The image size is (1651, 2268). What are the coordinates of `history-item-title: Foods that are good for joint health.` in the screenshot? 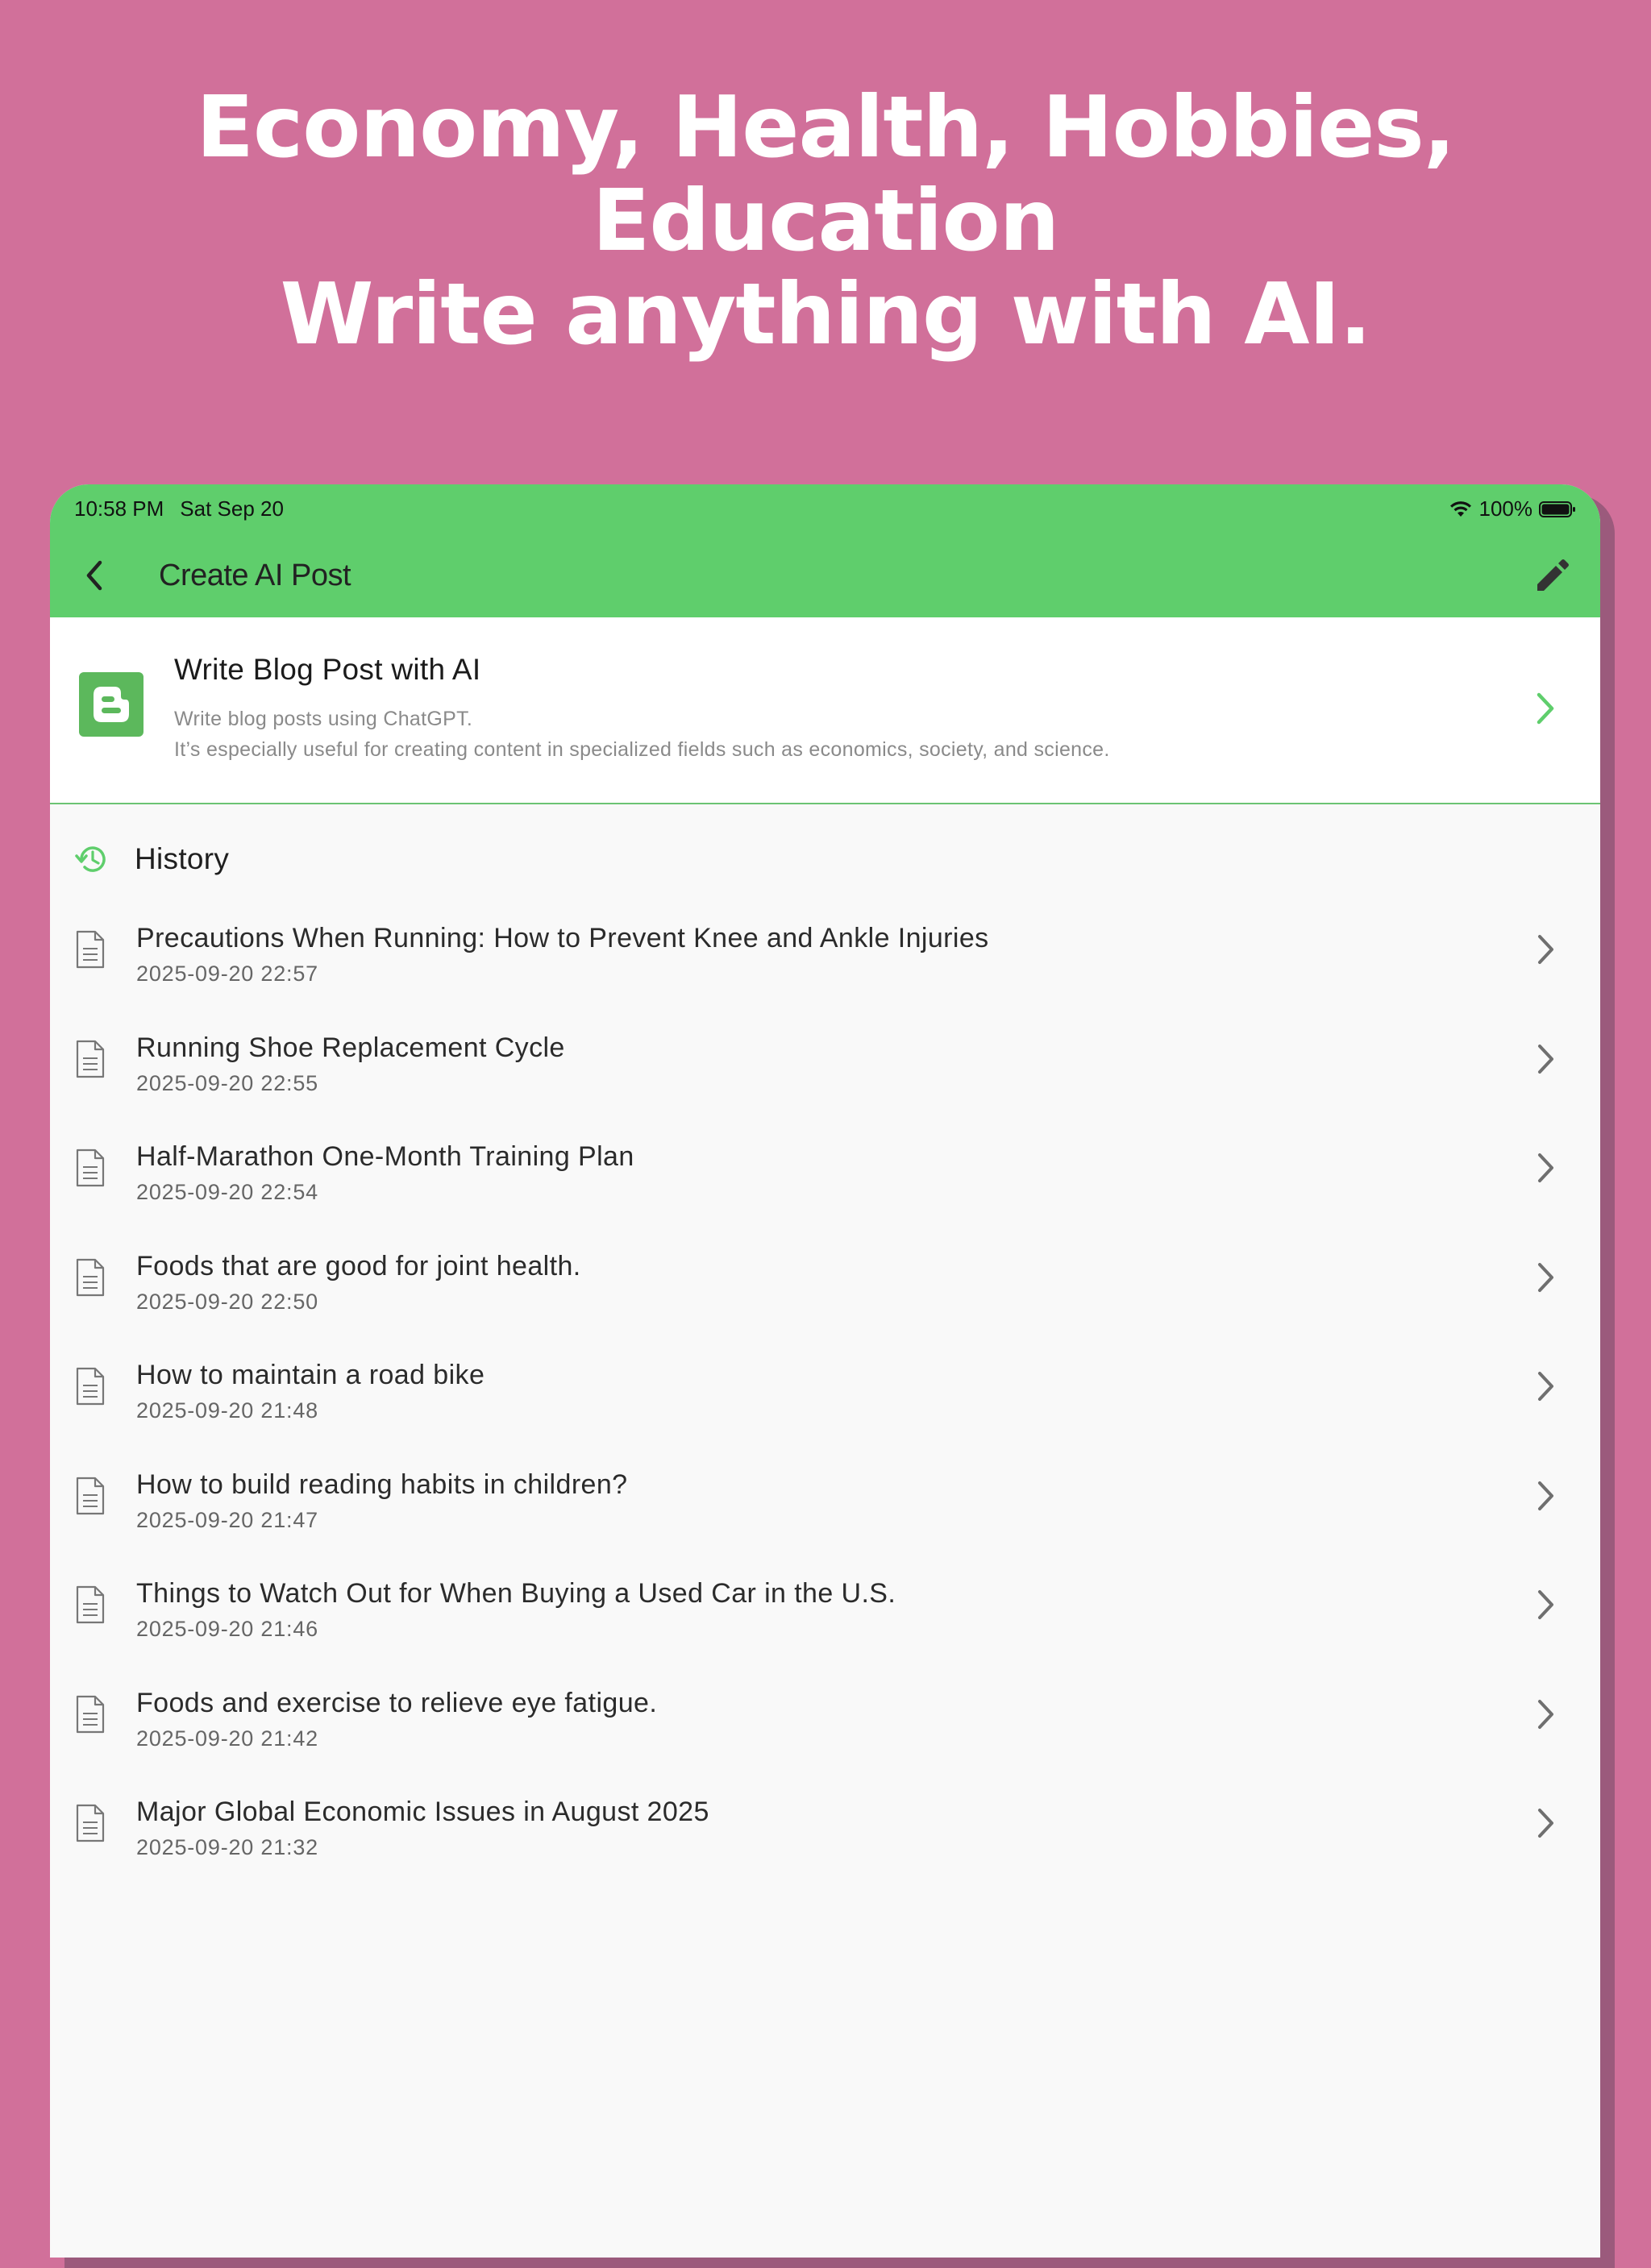 It's located at (358, 1265).